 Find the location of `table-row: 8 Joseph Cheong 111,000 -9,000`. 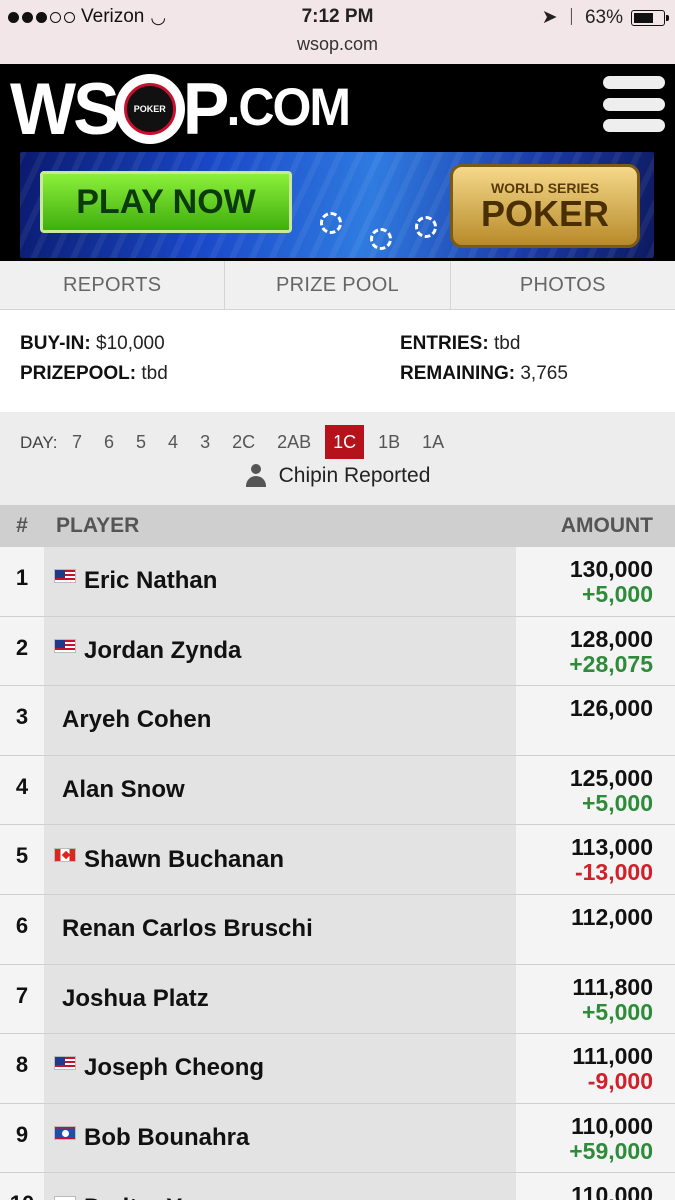

table-row: 8 Joseph Cheong 111,000 -9,000 is located at coordinates (337, 1069).